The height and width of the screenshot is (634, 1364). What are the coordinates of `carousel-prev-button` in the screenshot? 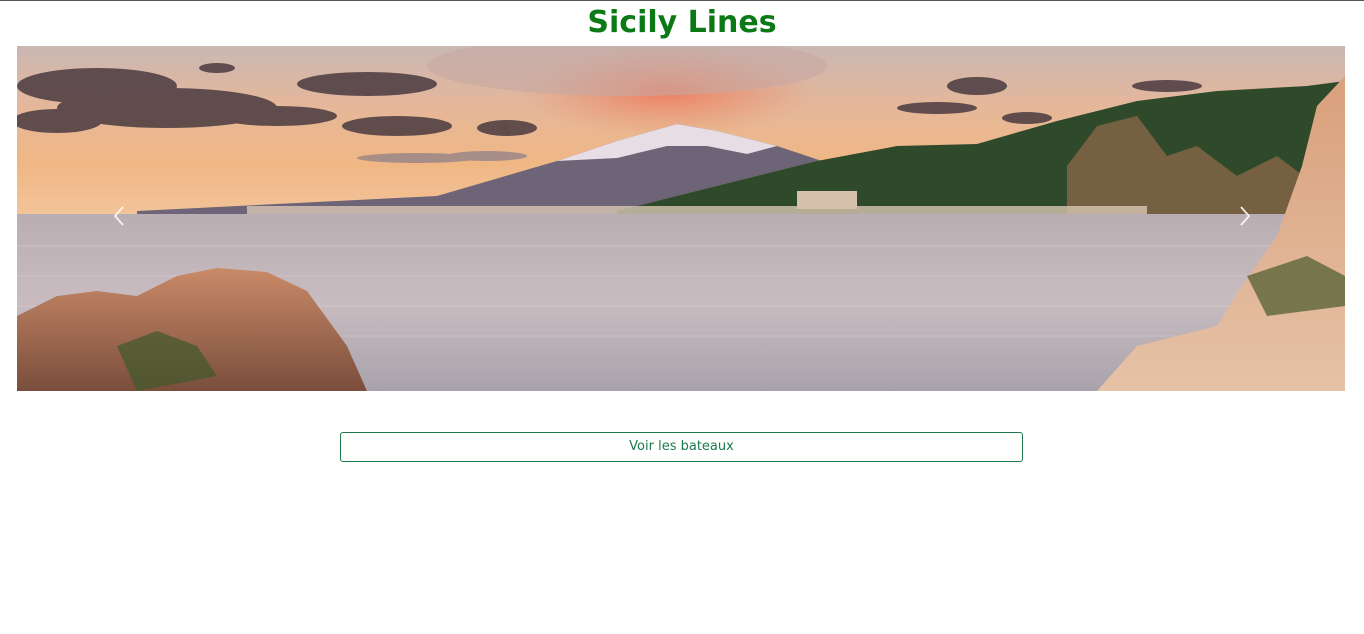 It's located at (119, 216).